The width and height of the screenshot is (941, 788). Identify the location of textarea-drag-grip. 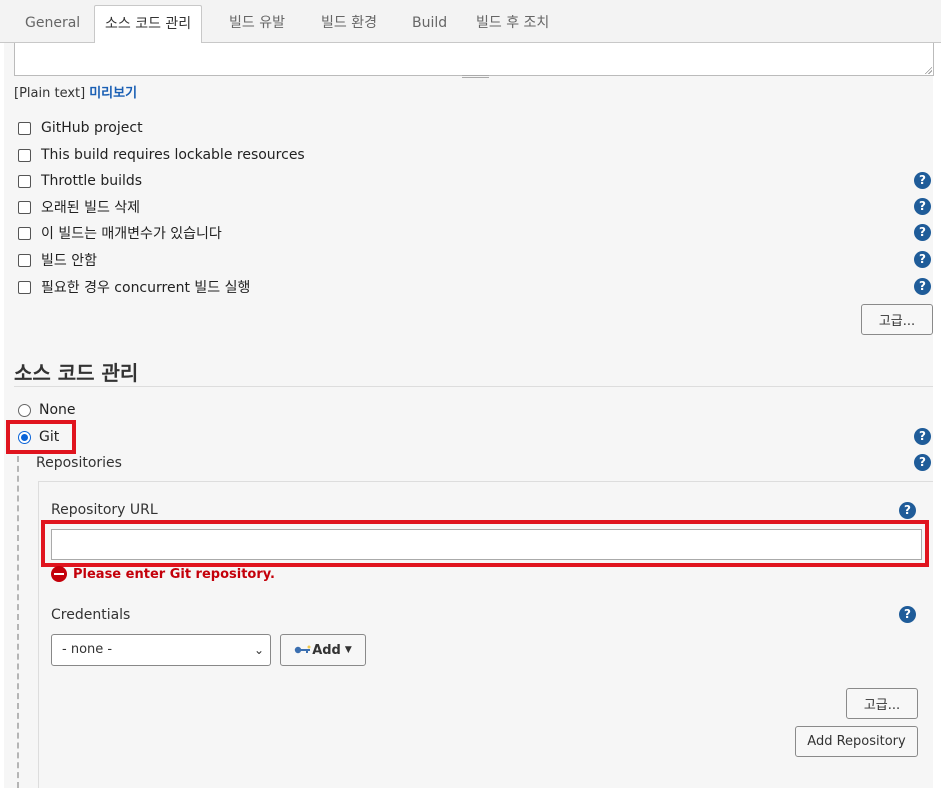
(475, 76).